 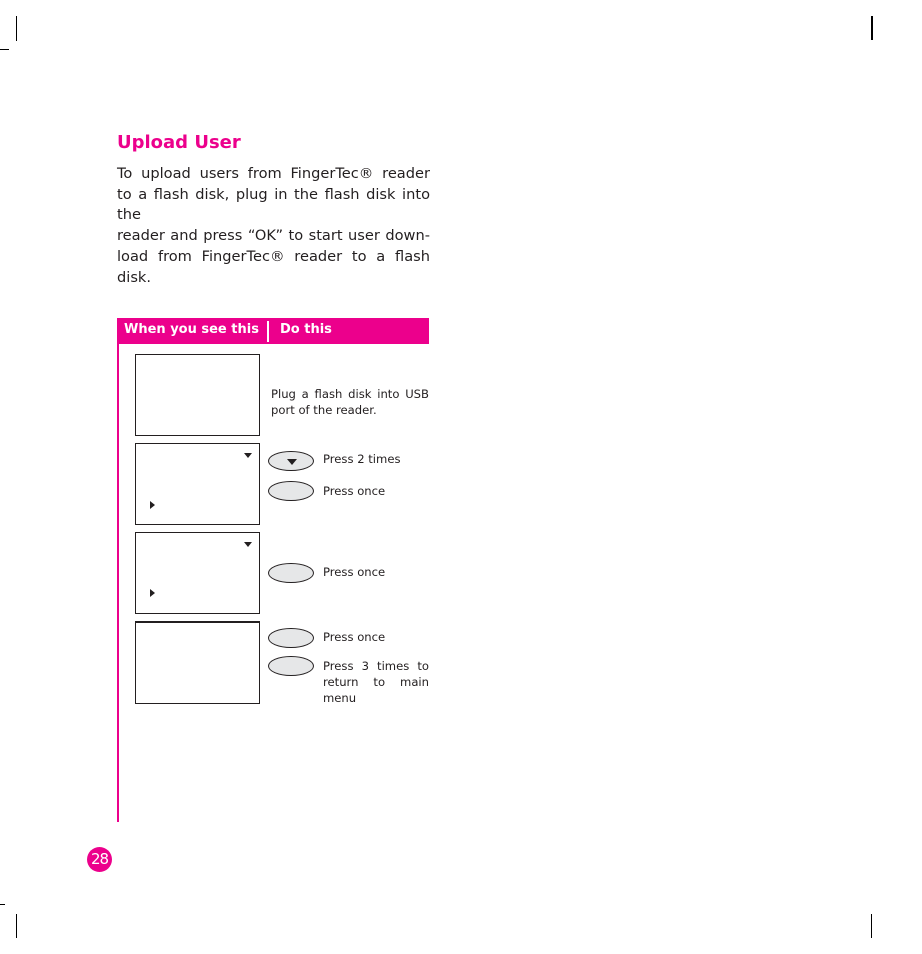 What do you see at coordinates (354, 572) in the screenshot?
I see `step-3-instruction: Press once` at bounding box center [354, 572].